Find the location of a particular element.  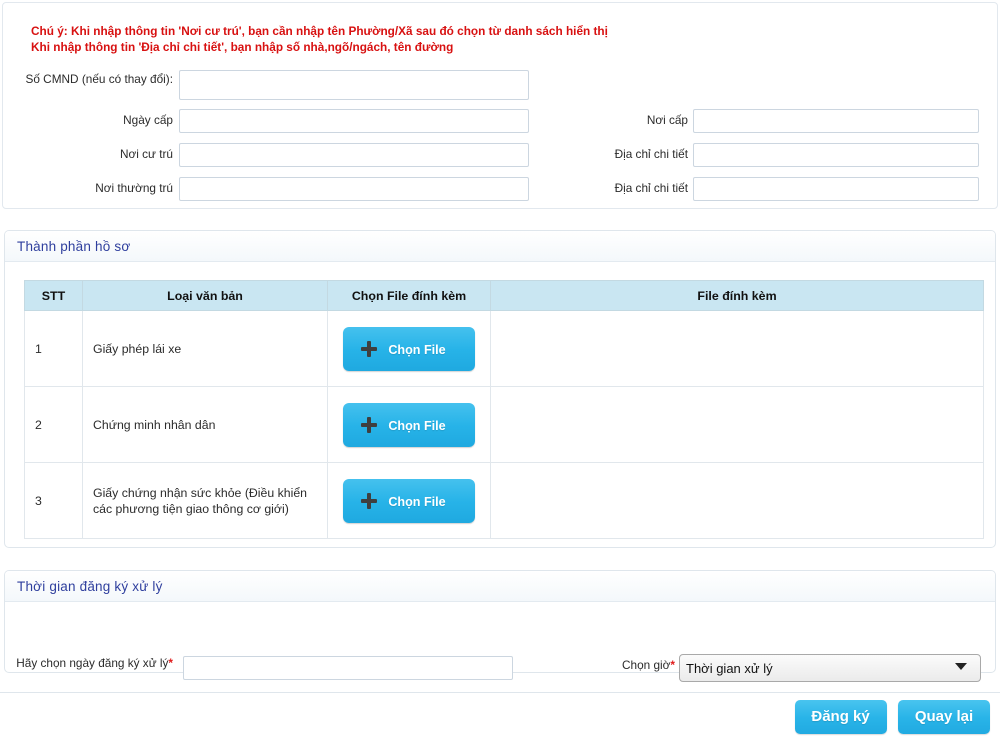

documents-panel-title: Thành phần hồ sơ is located at coordinates (500, 246).